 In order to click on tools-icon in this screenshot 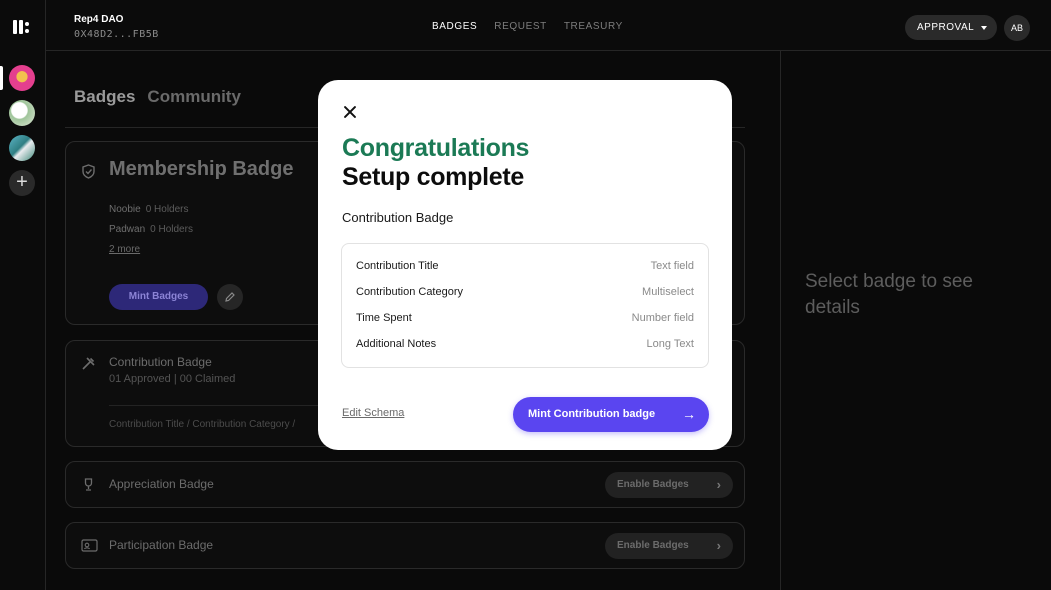, I will do `click(88, 363)`.